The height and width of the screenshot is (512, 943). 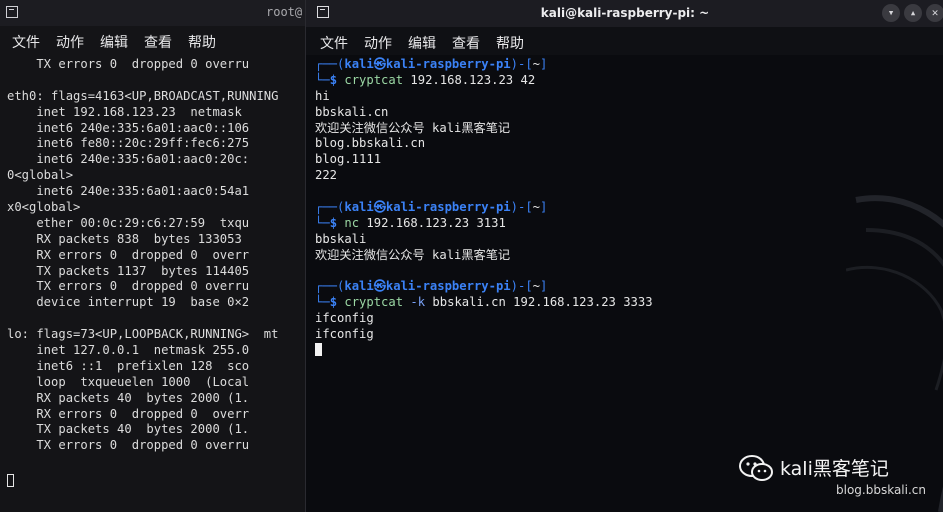 What do you see at coordinates (143, 334) in the screenshot?
I see `terminal-line: lo: flags=73<UP,LOOPBACK,RUNNING> mt` at bounding box center [143, 334].